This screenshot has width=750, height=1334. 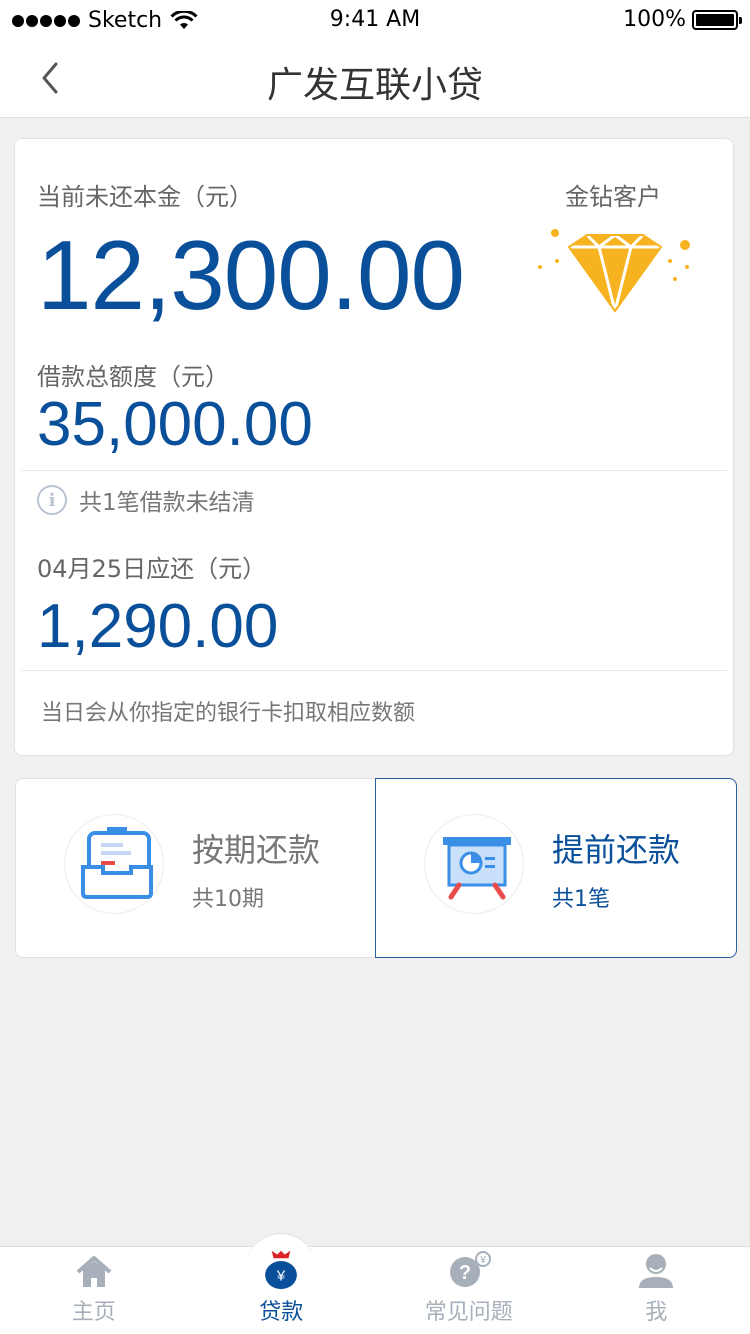 I want to click on deduction-note: 当日会从你指定的银行卡扣取相应数额, so click(x=228, y=713).